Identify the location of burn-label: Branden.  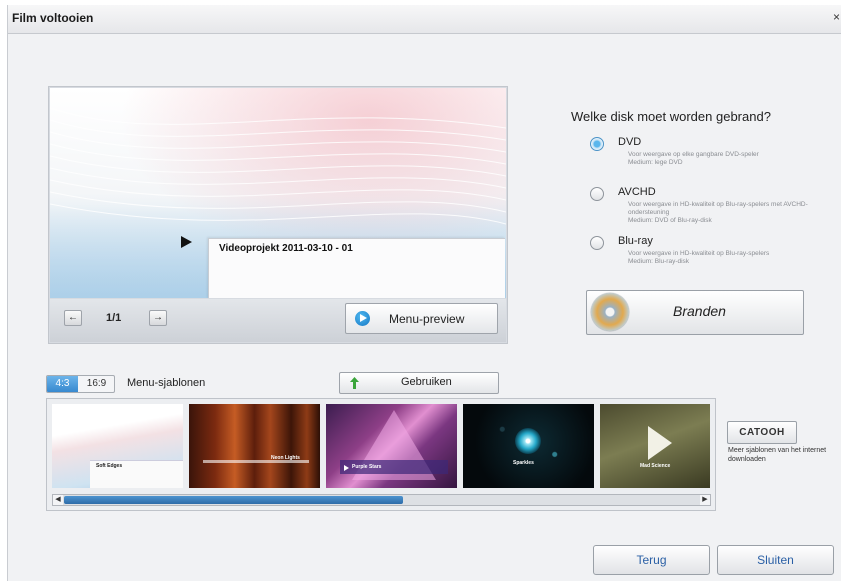
(699, 311).